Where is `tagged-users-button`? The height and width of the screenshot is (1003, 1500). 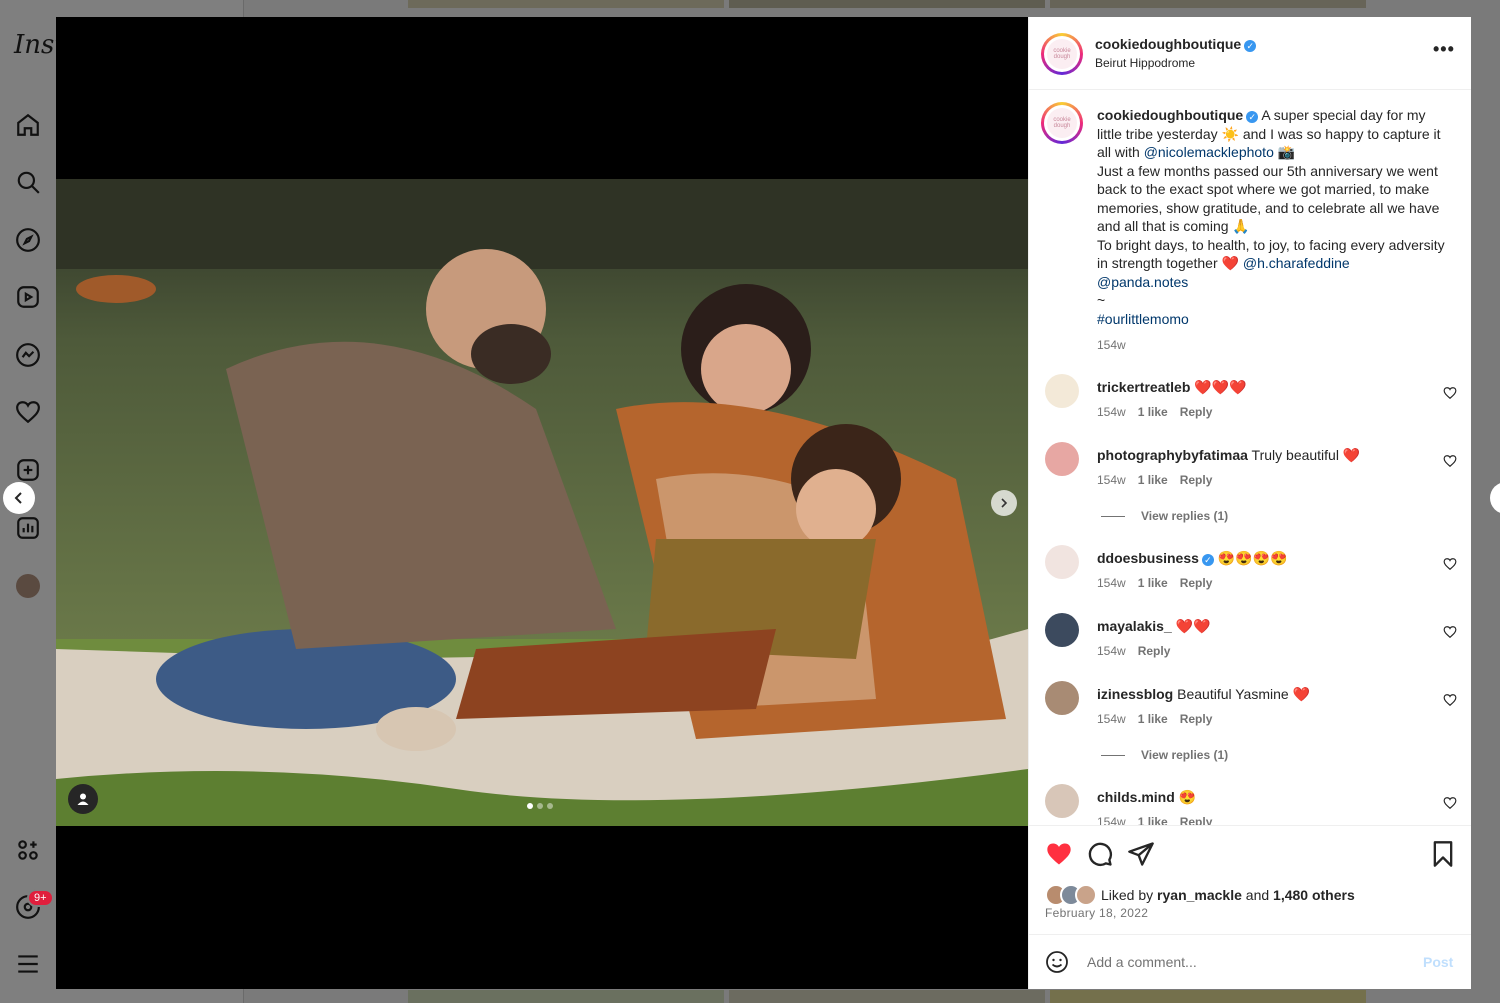
tagged-users-button is located at coordinates (83, 799).